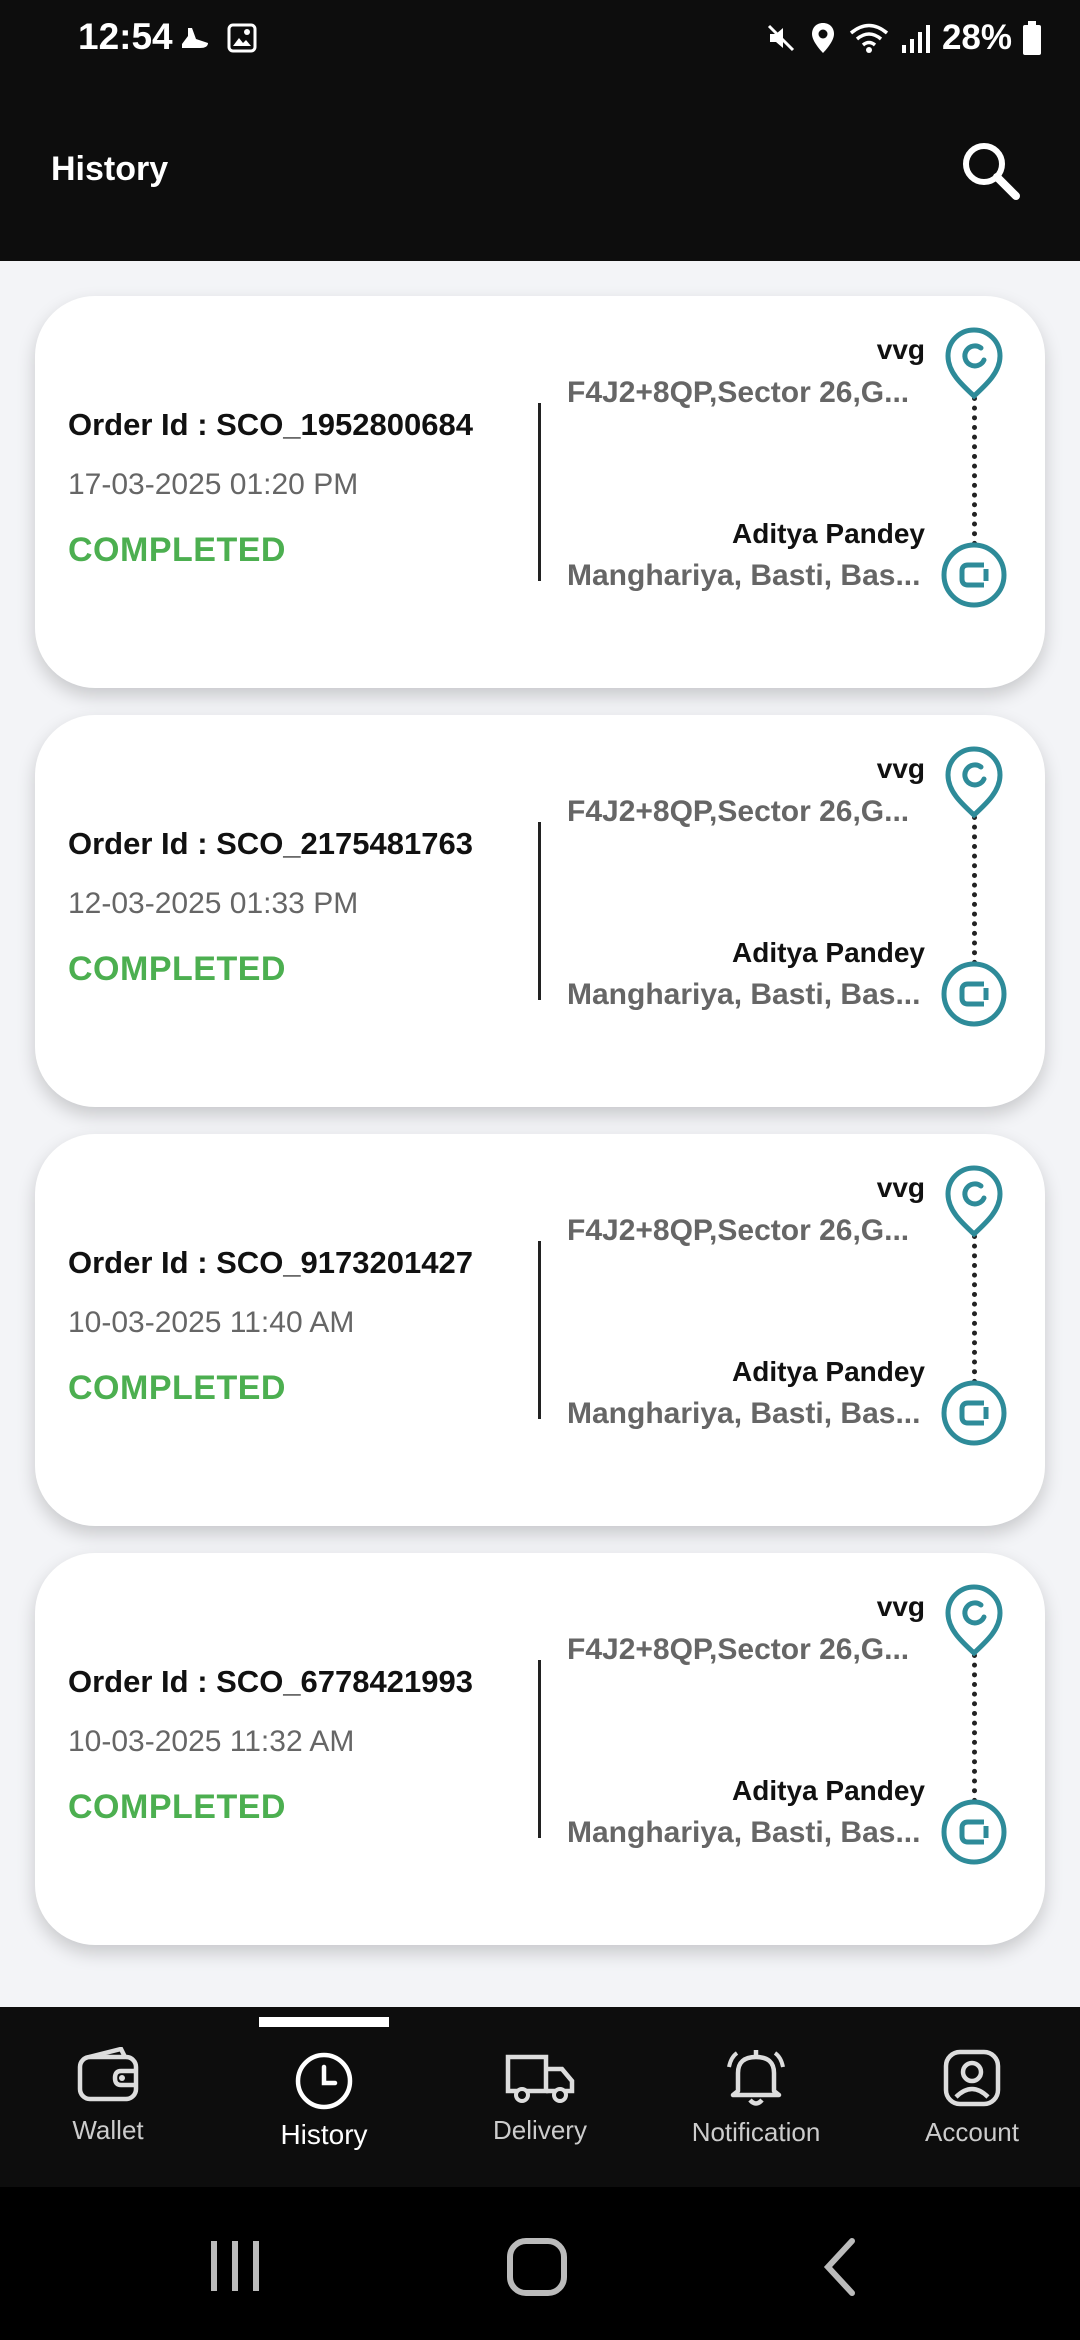  I want to click on order-id: Order Id : SCO_2175481763, so click(270, 843).